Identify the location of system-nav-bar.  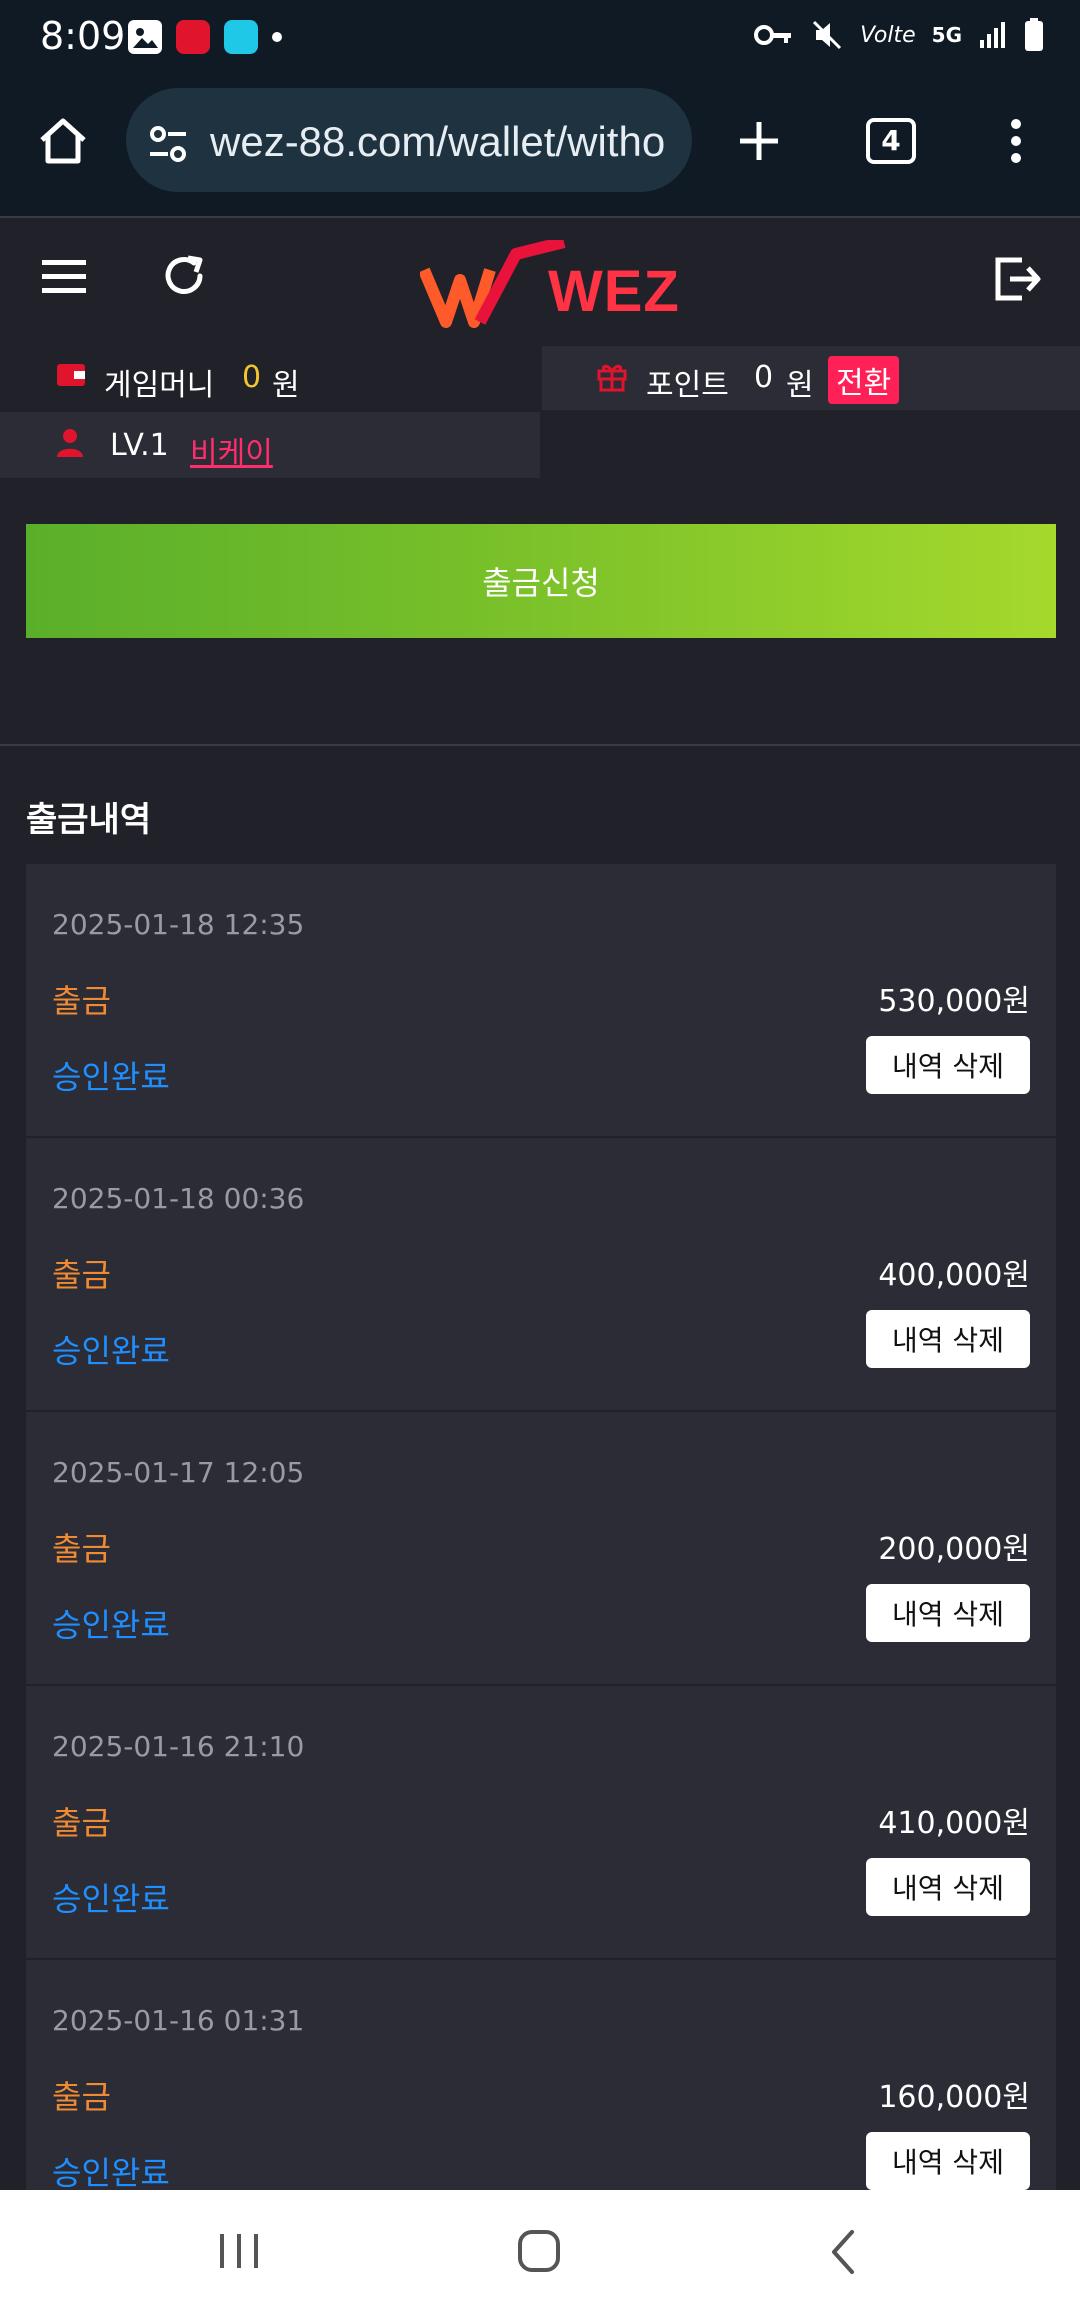
(540, 2253).